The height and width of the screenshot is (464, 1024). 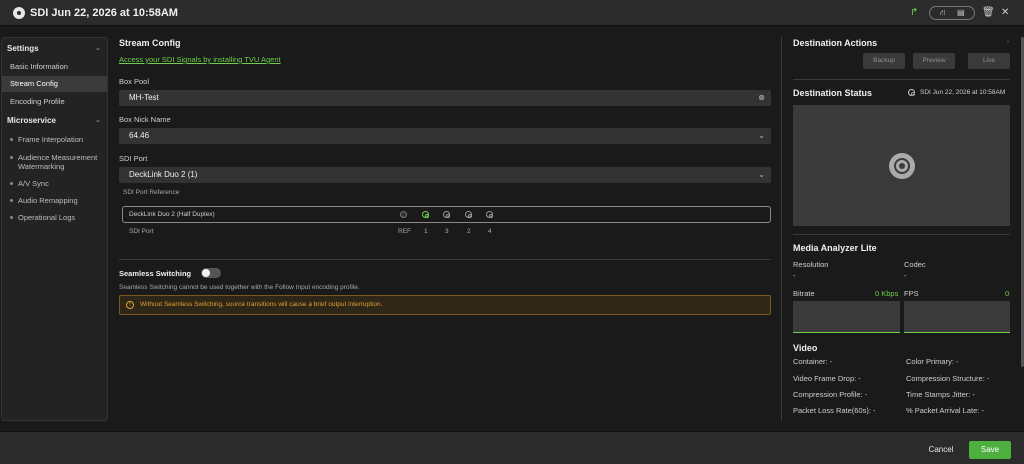 What do you see at coordinates (963, 92) in the screenshot?
I see `destination-status-time: SDI Jun 22, 2026 at 10:58AM` at bounding box center [963, 92].